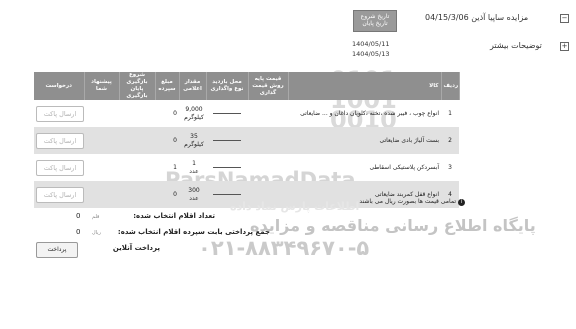 This screenshot has width=576, height=329. I want to click on watermark-line: پایگاه اطلاع رسانی مناقصه و مزایده, so click(393, 225).